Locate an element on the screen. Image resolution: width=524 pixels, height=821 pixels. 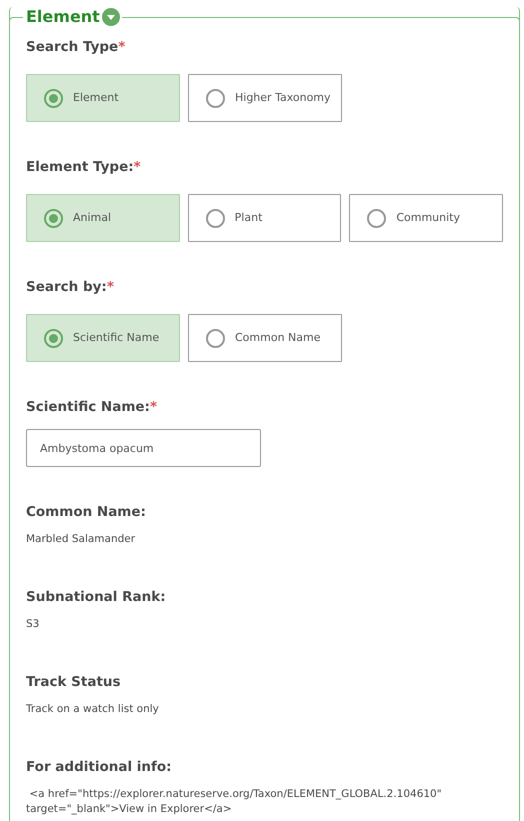
field-label: Common Name: is located at coordinates (86, 512).